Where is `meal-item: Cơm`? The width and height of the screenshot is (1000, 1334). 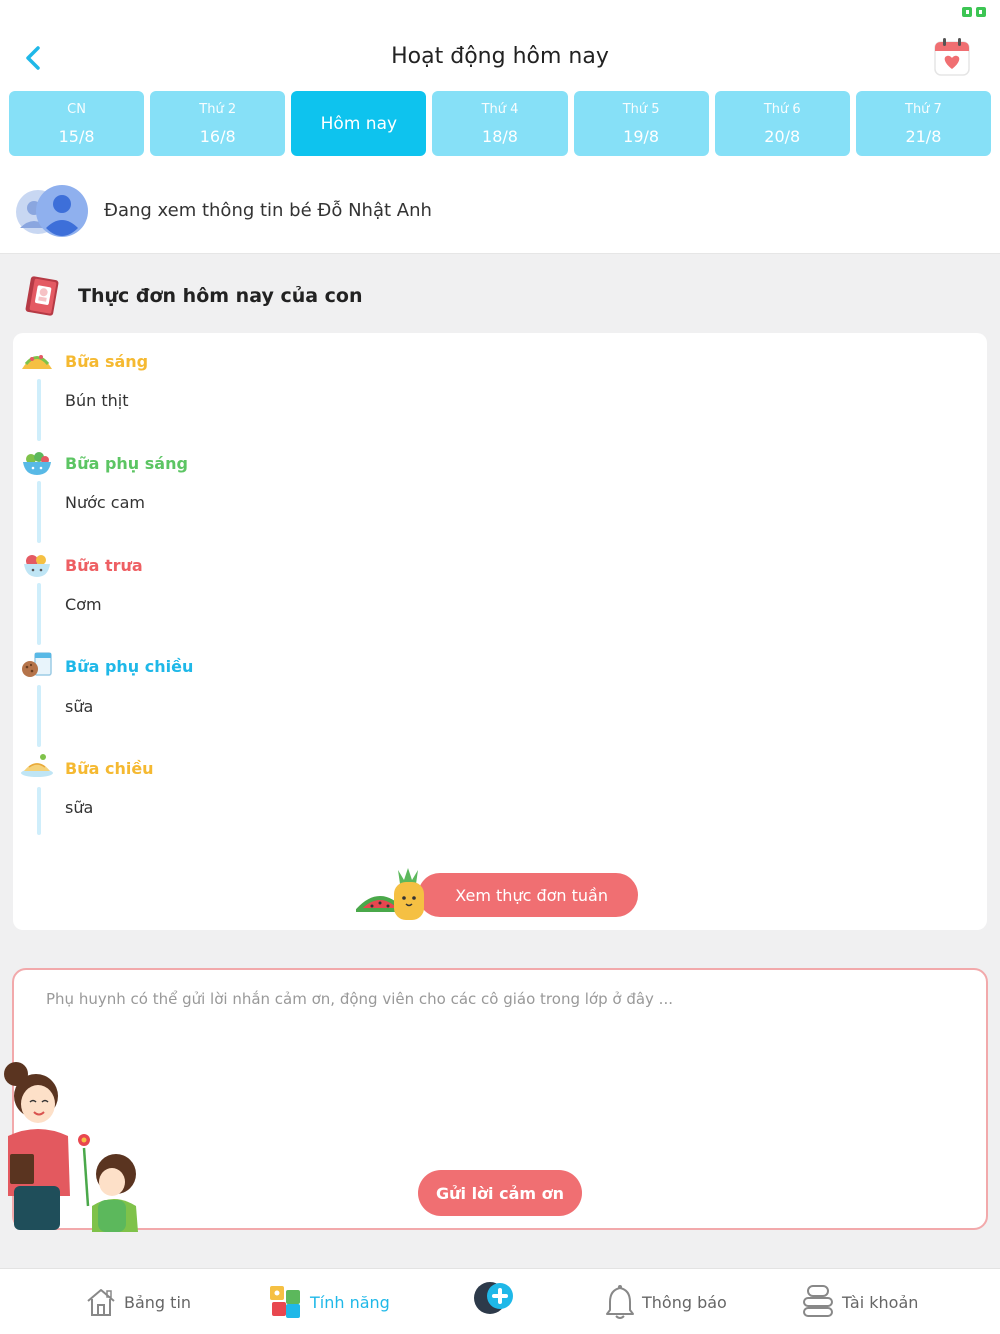
meal-item: Cơm is located at coordinates (83, 604).